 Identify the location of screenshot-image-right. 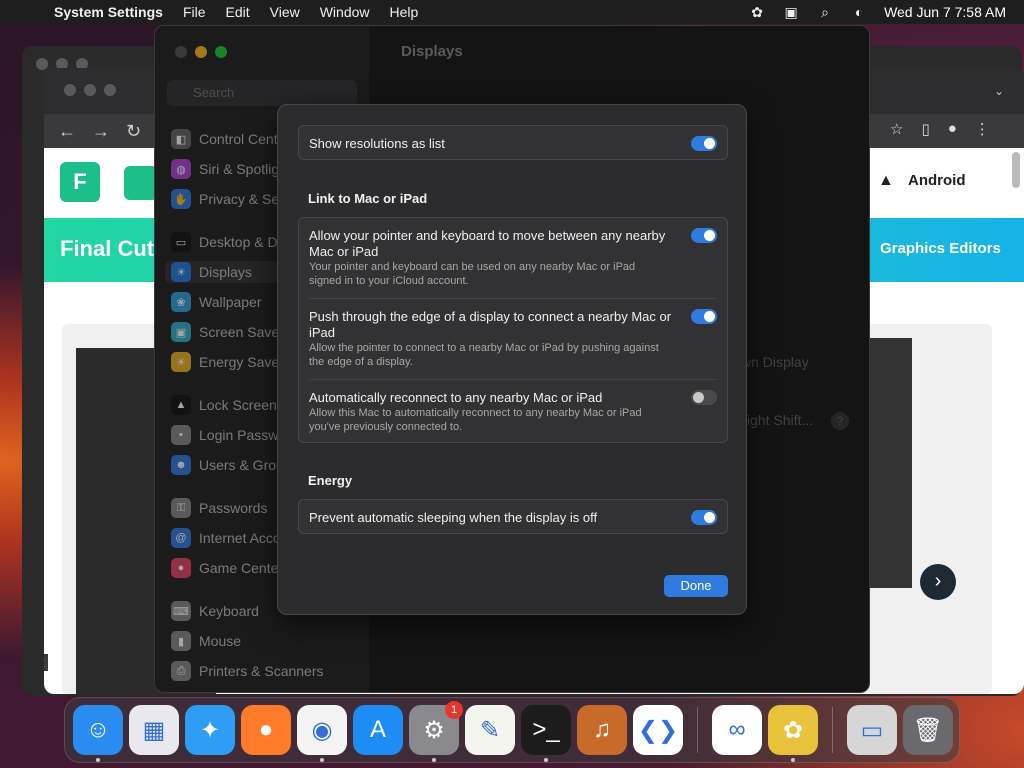
(891, 463).